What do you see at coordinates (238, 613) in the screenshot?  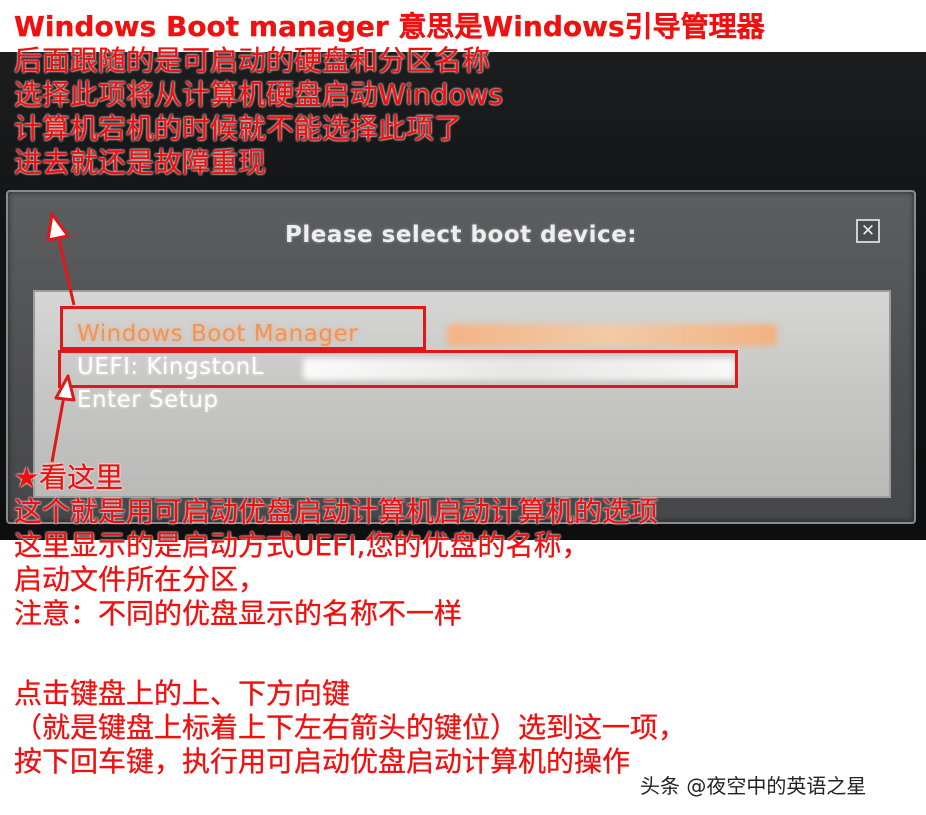 I see `annotation-line: 注意：不同的优盘显示的名称不一样` at bounding box center [238, 613].